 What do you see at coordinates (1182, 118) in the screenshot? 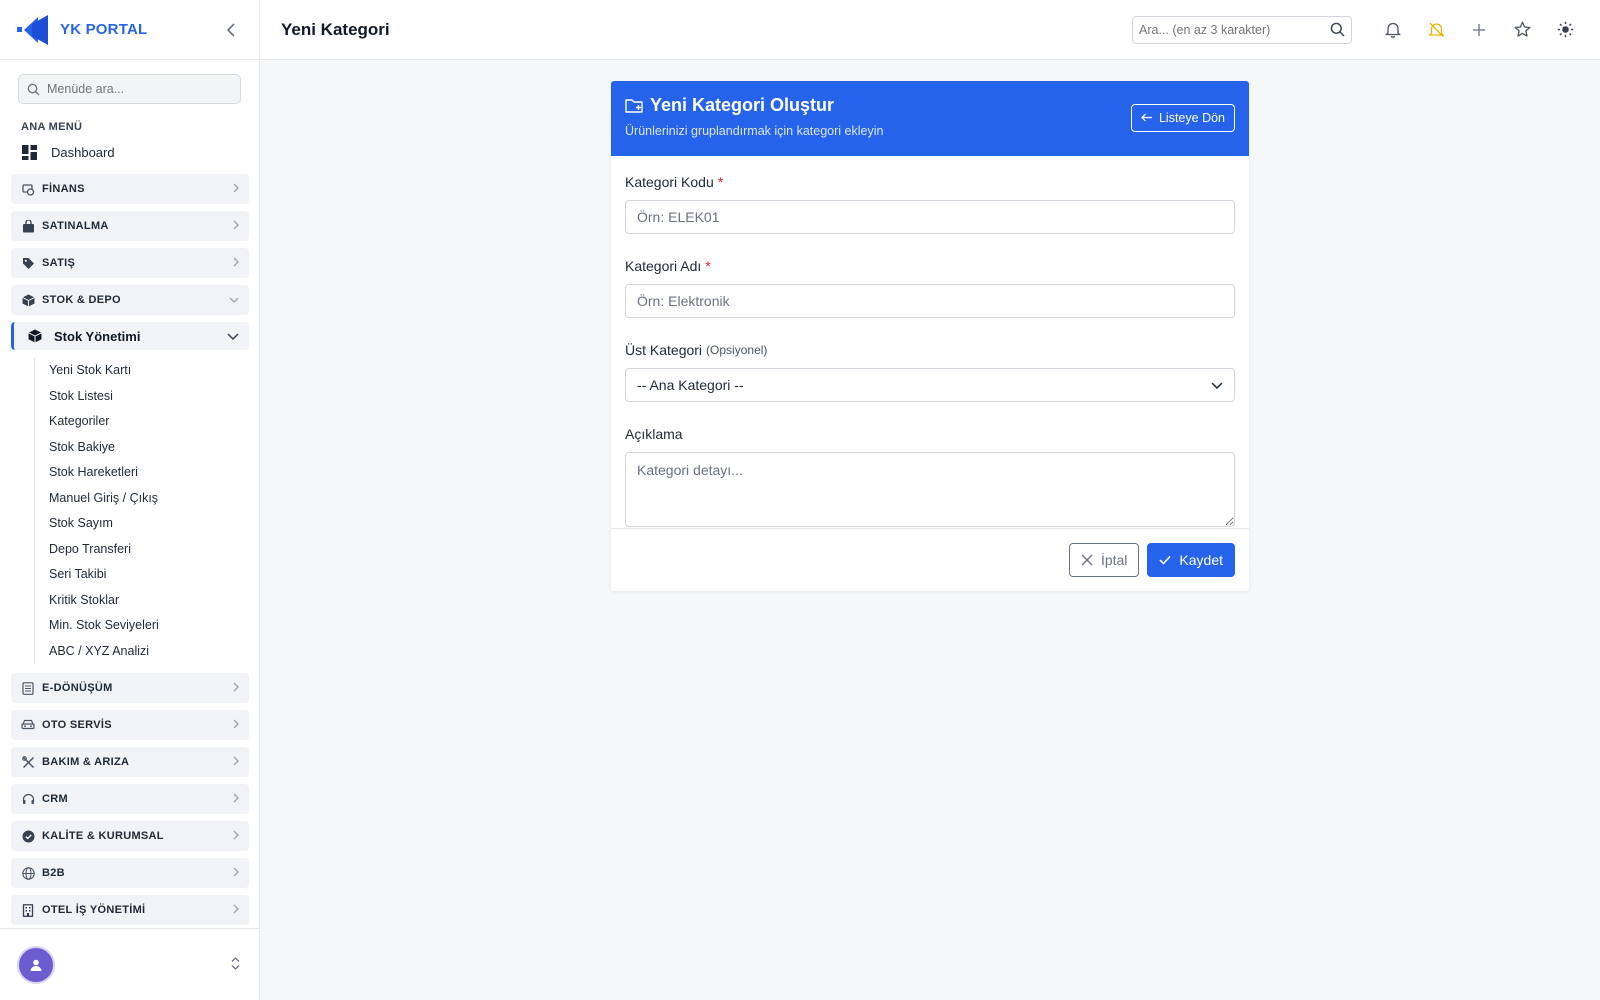
I see `back-to-list-button: Listeye Dön` at bounding box center [1182, 118].